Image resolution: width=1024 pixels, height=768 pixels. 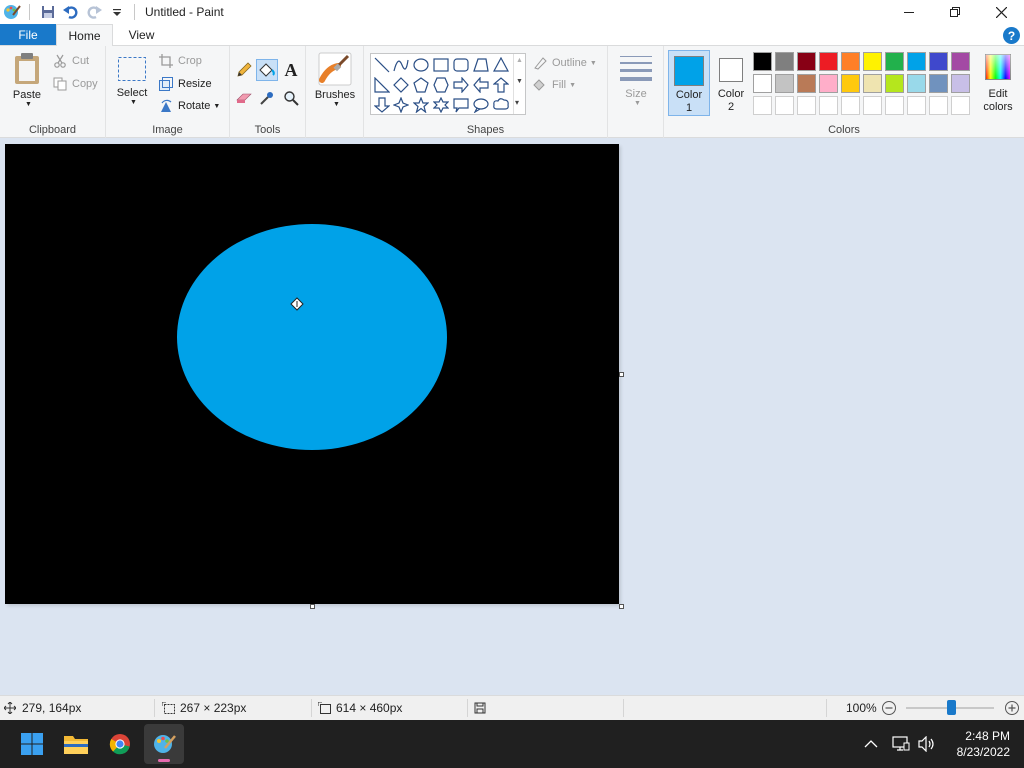 What do you see at coordinates (117, 12) in the screenshot?
I see `customize-toolbar-icon` at bounding box center [117, 12].